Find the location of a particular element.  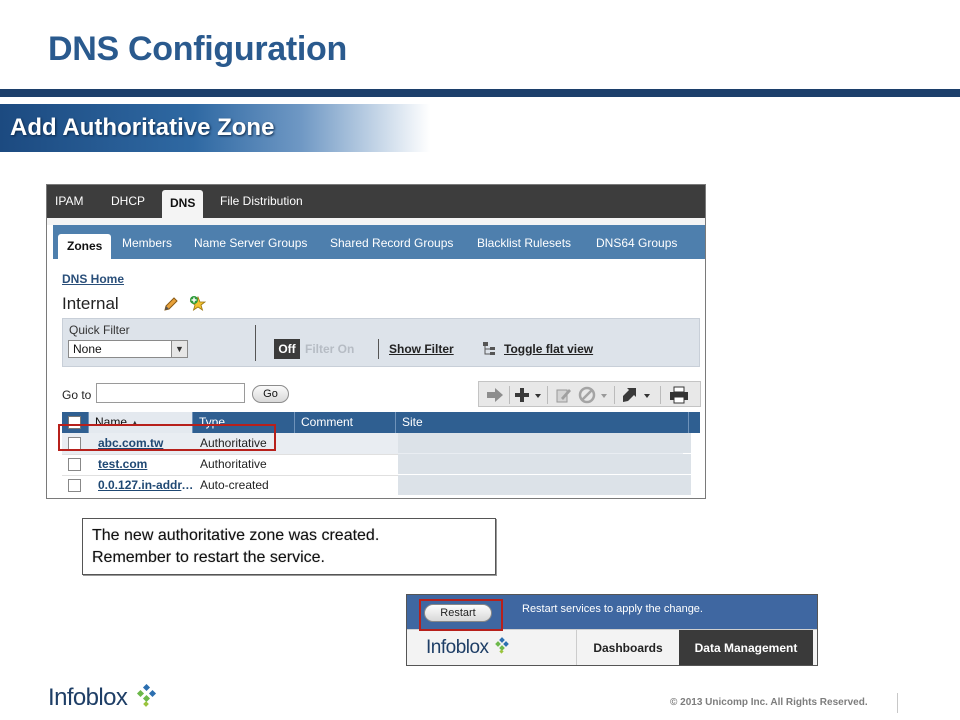

subtitle-band: Add Authoritative Zone is located at coordinates (215, 128).